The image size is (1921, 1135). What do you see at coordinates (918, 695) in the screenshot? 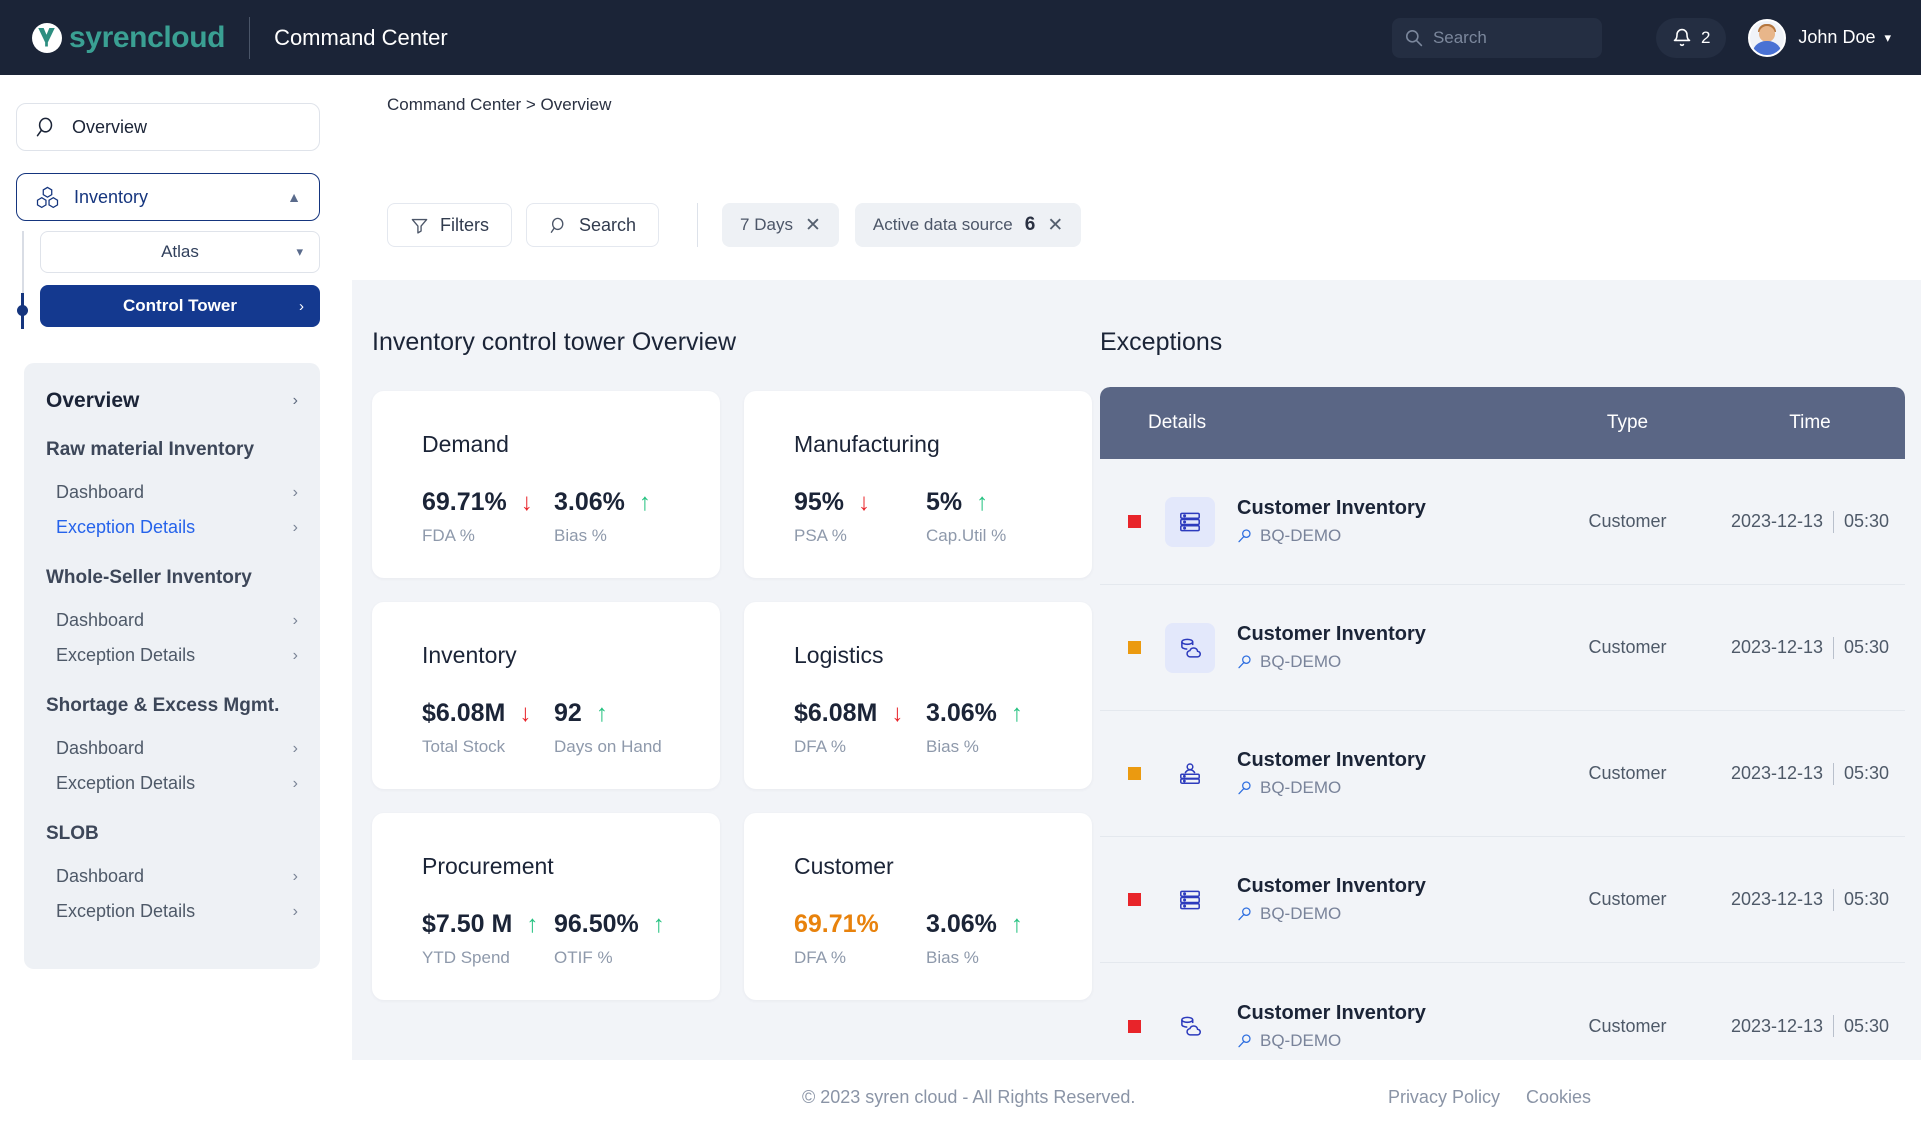
I see `kpi-card-logistics: Logistics $6.08M ↓ DFA % 3.06% ↑ Bias %` at bounding box center [918, 695].